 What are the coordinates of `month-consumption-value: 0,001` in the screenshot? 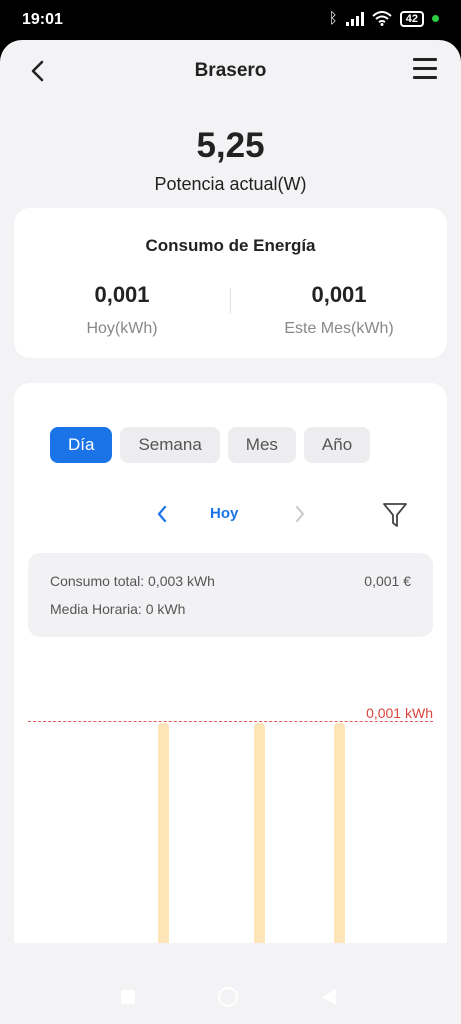 It's located at (339, 294).